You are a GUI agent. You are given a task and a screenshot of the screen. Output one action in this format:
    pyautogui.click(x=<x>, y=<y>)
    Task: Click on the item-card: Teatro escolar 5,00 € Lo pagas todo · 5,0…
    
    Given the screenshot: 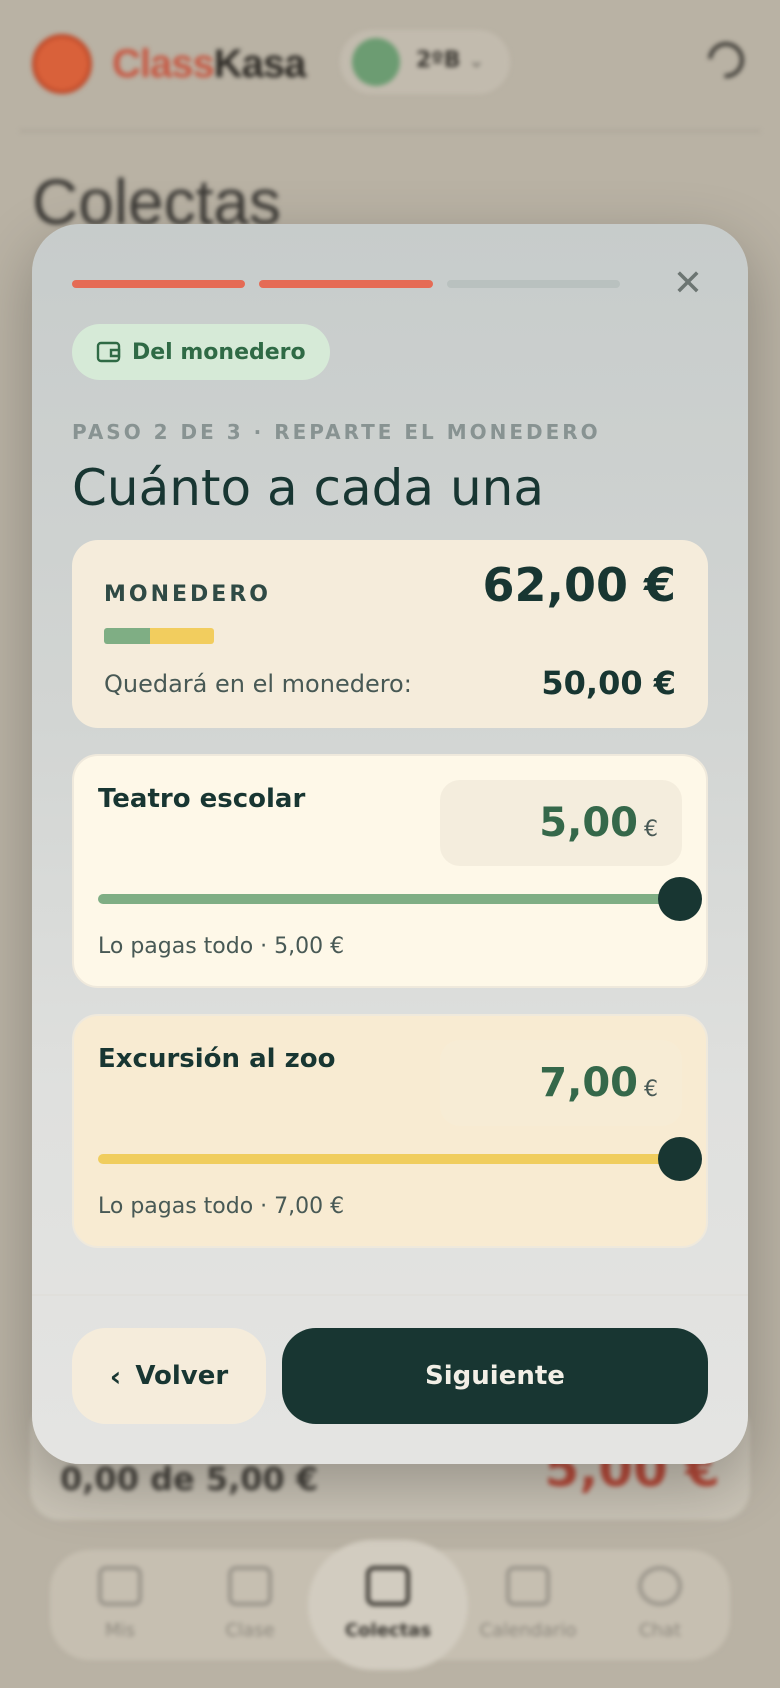 What is the action you would take?
    pyautogui.click(x=390, y=871)
    